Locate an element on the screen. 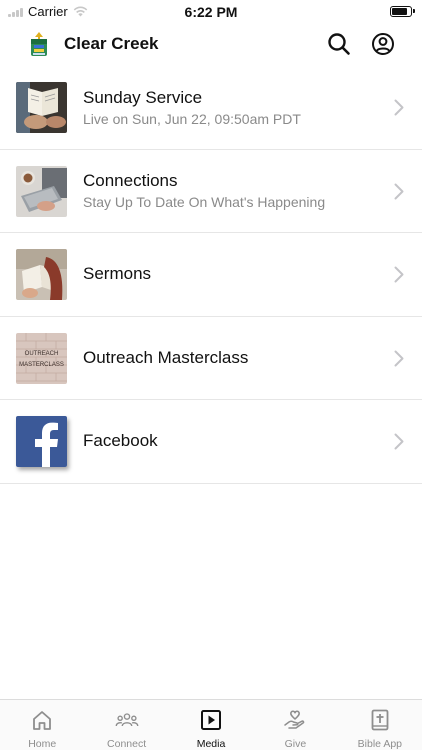 This screenshot has height=750, width=422. account-icon is located at coordinates (383, 44).